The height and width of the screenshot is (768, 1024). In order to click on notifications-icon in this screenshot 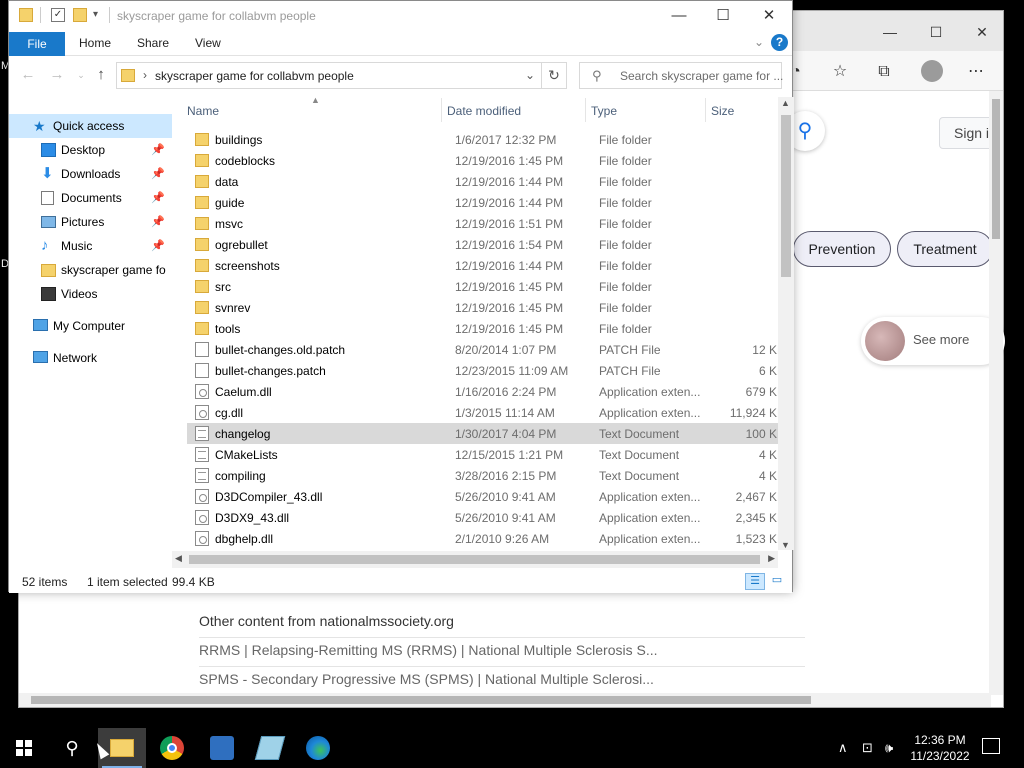, I will do `click(991, 746)`.